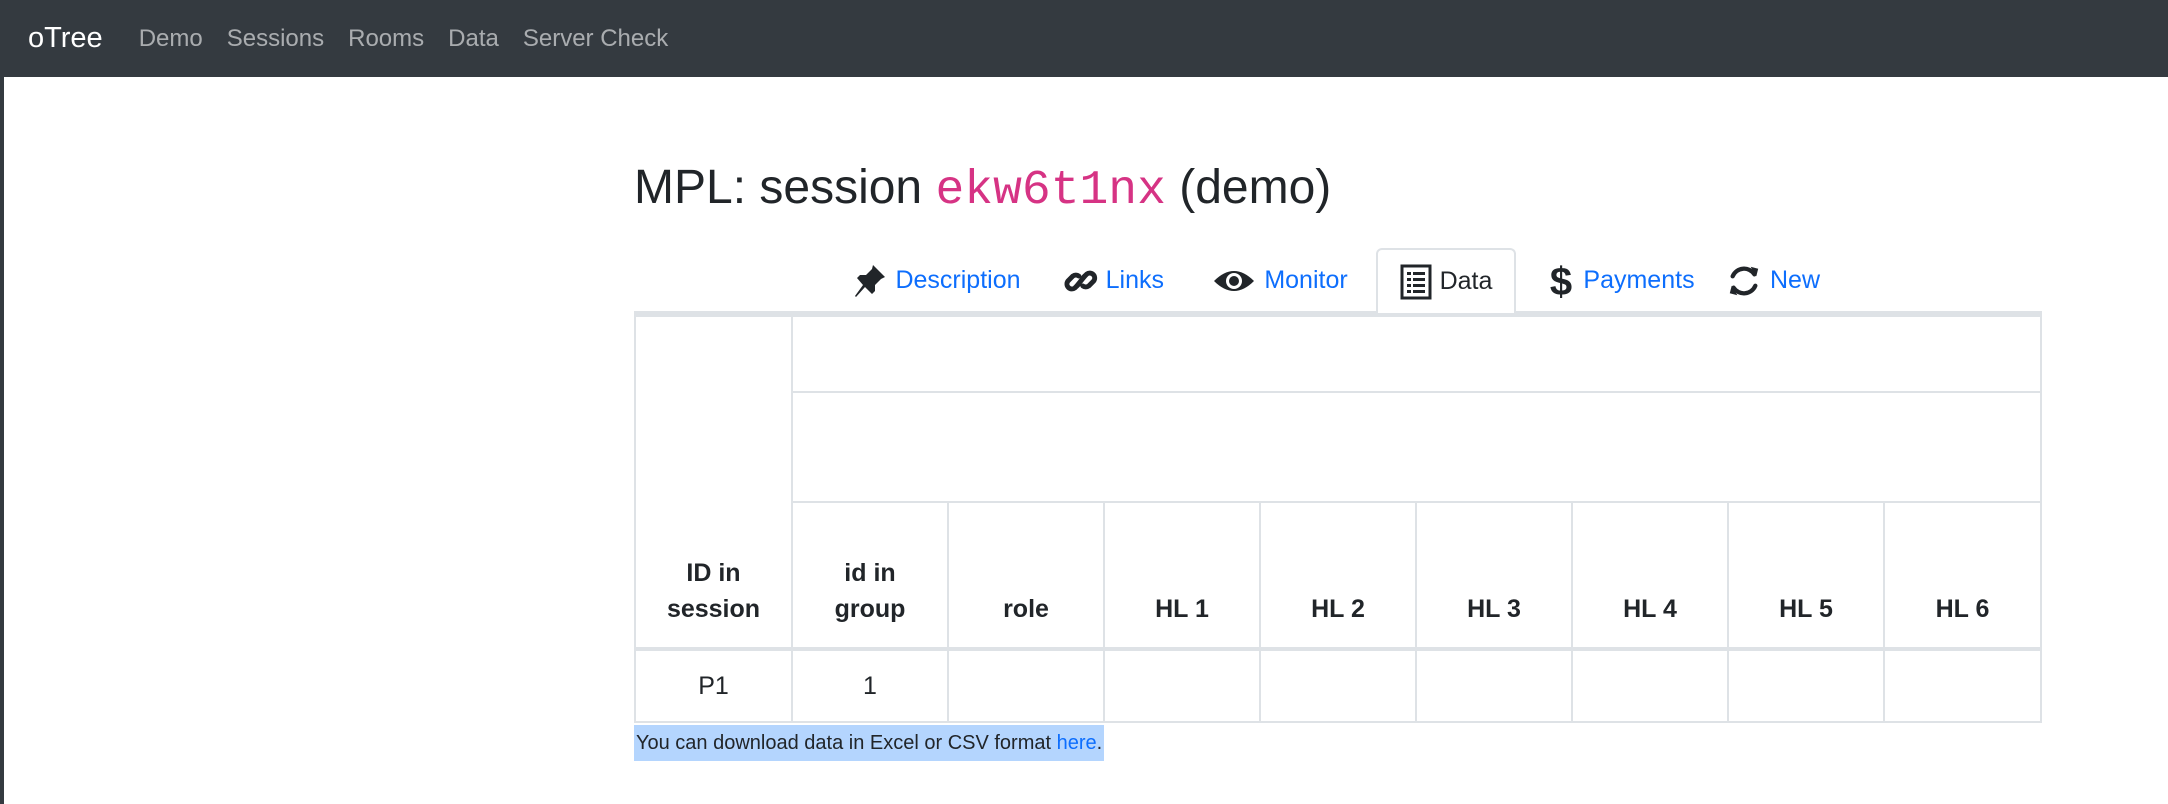 Image resolution: width=2168 pixels, height=804 pixels. I want to click on pushpin-icon, so click(870, 280).